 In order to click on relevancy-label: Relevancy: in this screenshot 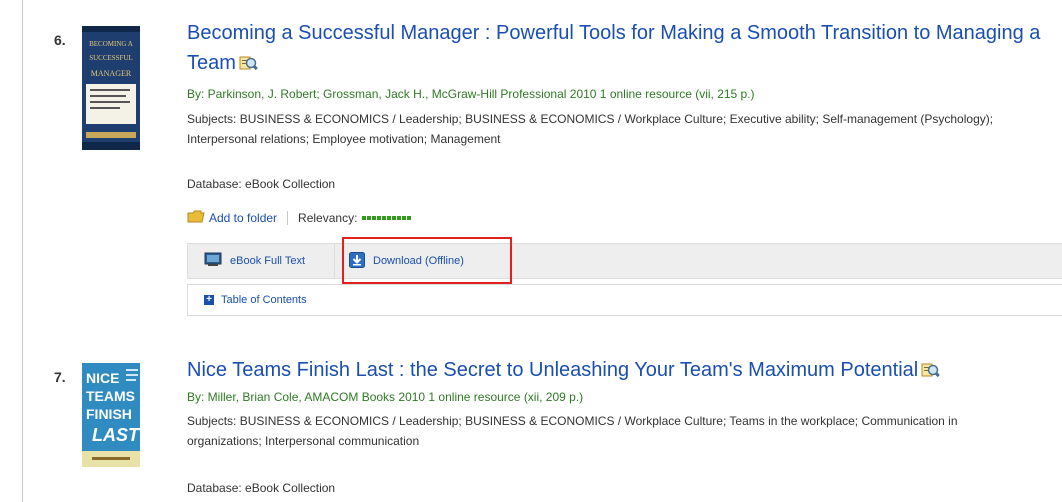, I will do `click(328, 218)`.